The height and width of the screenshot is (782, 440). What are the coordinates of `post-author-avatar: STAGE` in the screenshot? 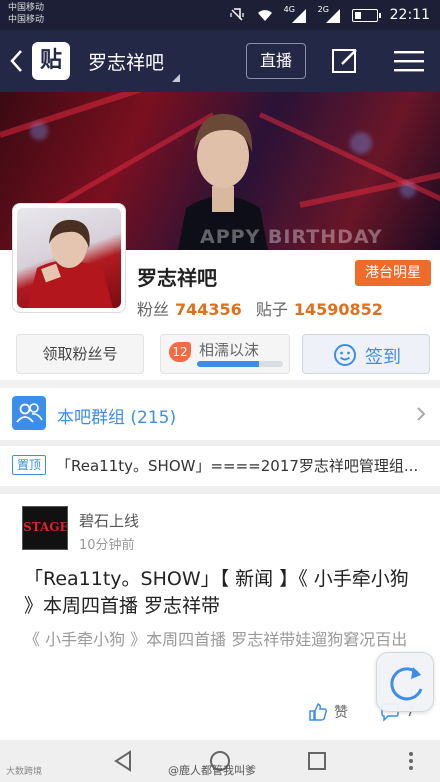 It's located at (45, 528).